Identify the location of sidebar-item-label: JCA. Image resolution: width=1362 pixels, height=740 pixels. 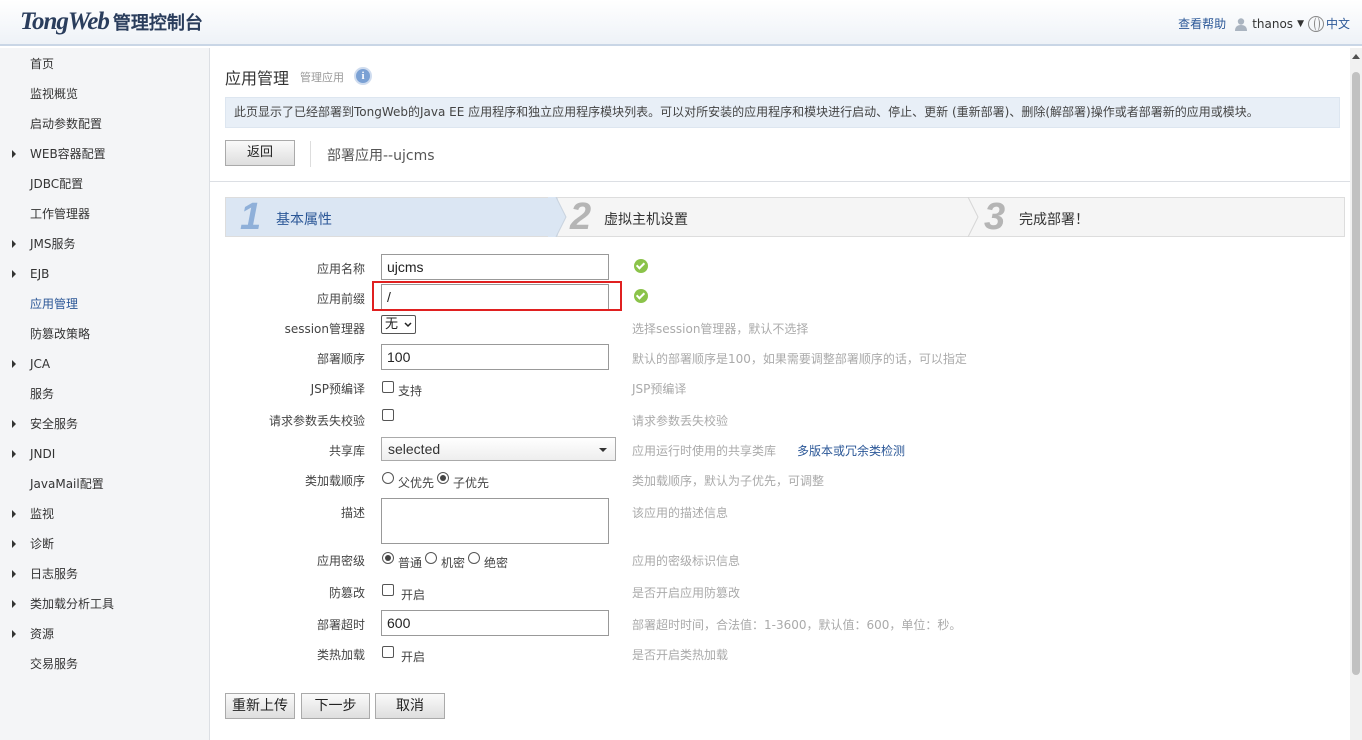
(40, 364).